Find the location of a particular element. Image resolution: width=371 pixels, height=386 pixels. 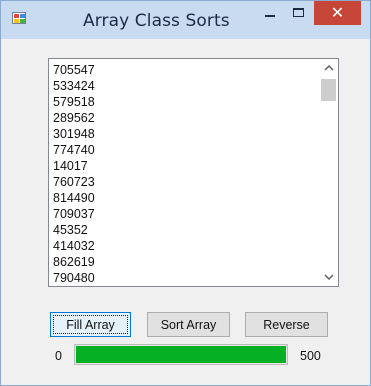

reverse-label: Reverse is located at coordinates (286, 324).